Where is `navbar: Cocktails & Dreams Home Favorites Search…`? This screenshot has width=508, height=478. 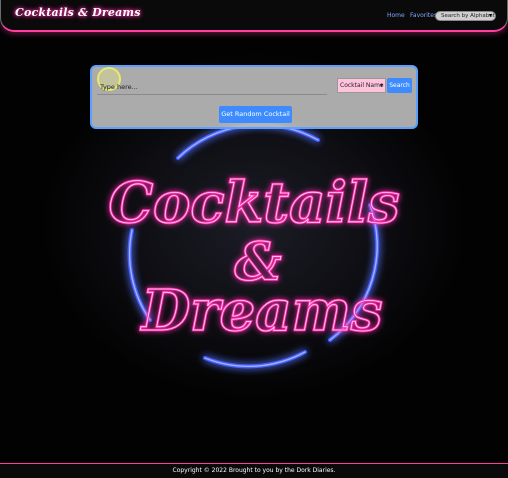 navbar: Cocktails & Dreams Home Favorites Search… is located at coordinates (254, 16).